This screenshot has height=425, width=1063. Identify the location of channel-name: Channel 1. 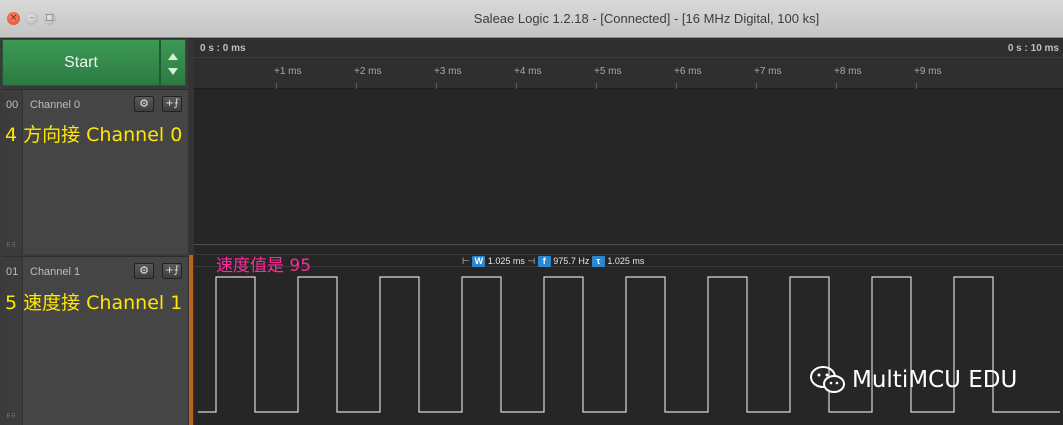
(55, 272).